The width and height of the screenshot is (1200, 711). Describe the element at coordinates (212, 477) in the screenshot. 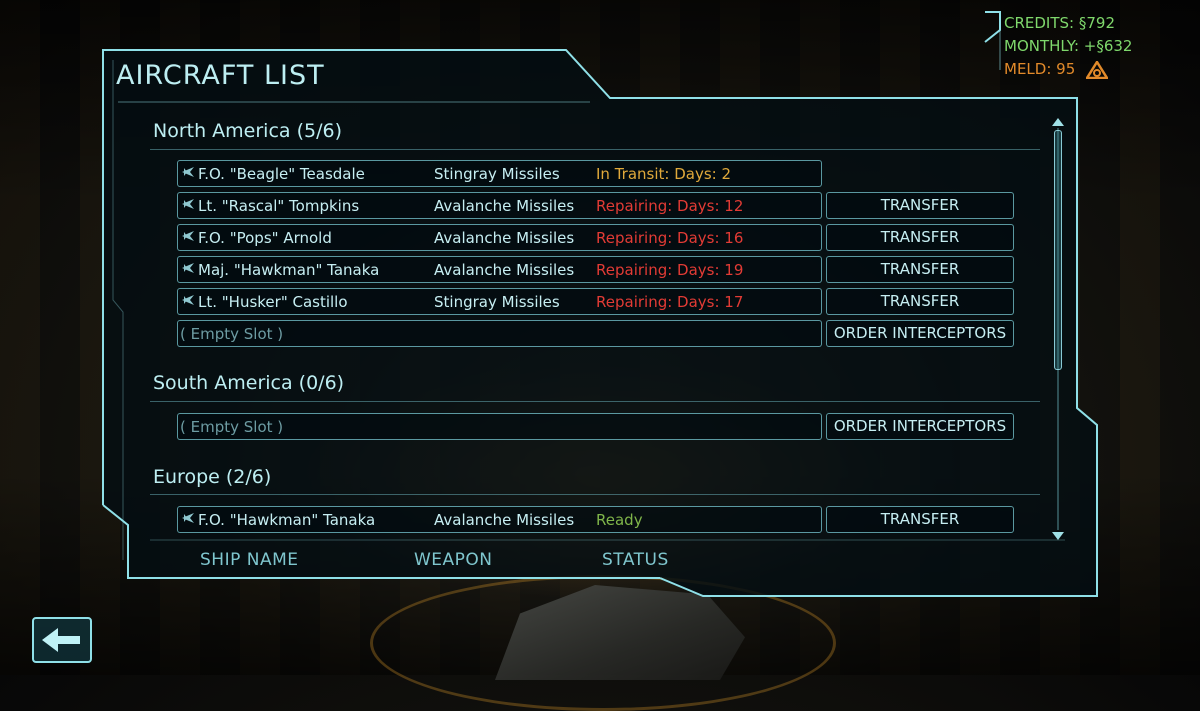

I see `region-header-europe: Europe (2/6)` at that location.